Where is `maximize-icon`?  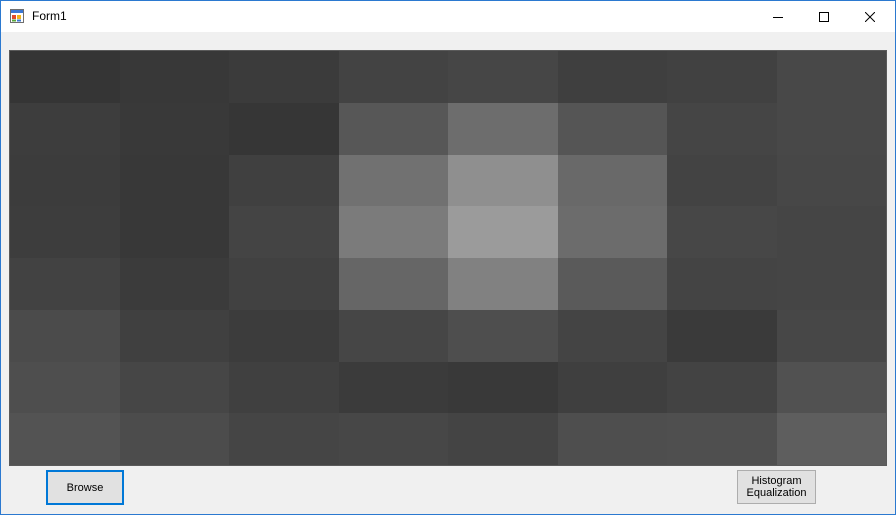
maximize-icon is located at coordinates (824, 16).